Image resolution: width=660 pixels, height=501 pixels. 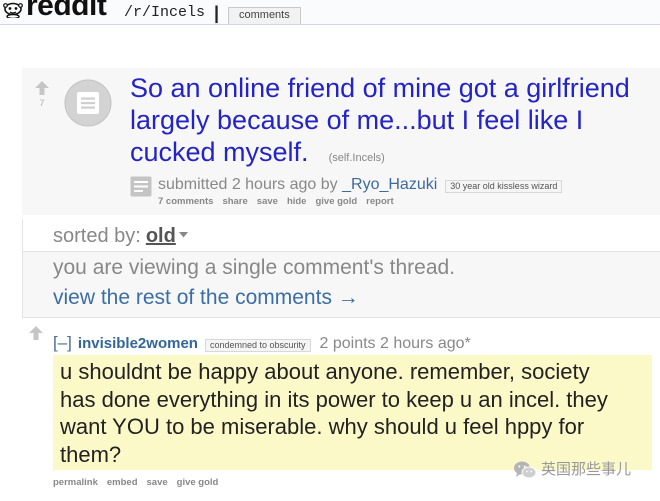 What do you see at coordinates (248, 184) in the screenshot?
I see `submitted-time-text: submitted 2 hours ago by` at bounding box center [248, 184].